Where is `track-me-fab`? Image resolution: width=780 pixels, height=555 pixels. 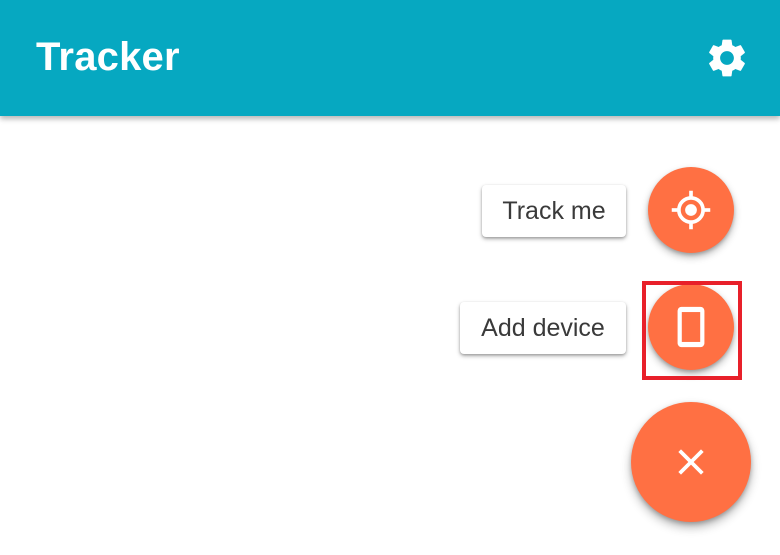 track-me-fab is located at coordinates (691, 210).